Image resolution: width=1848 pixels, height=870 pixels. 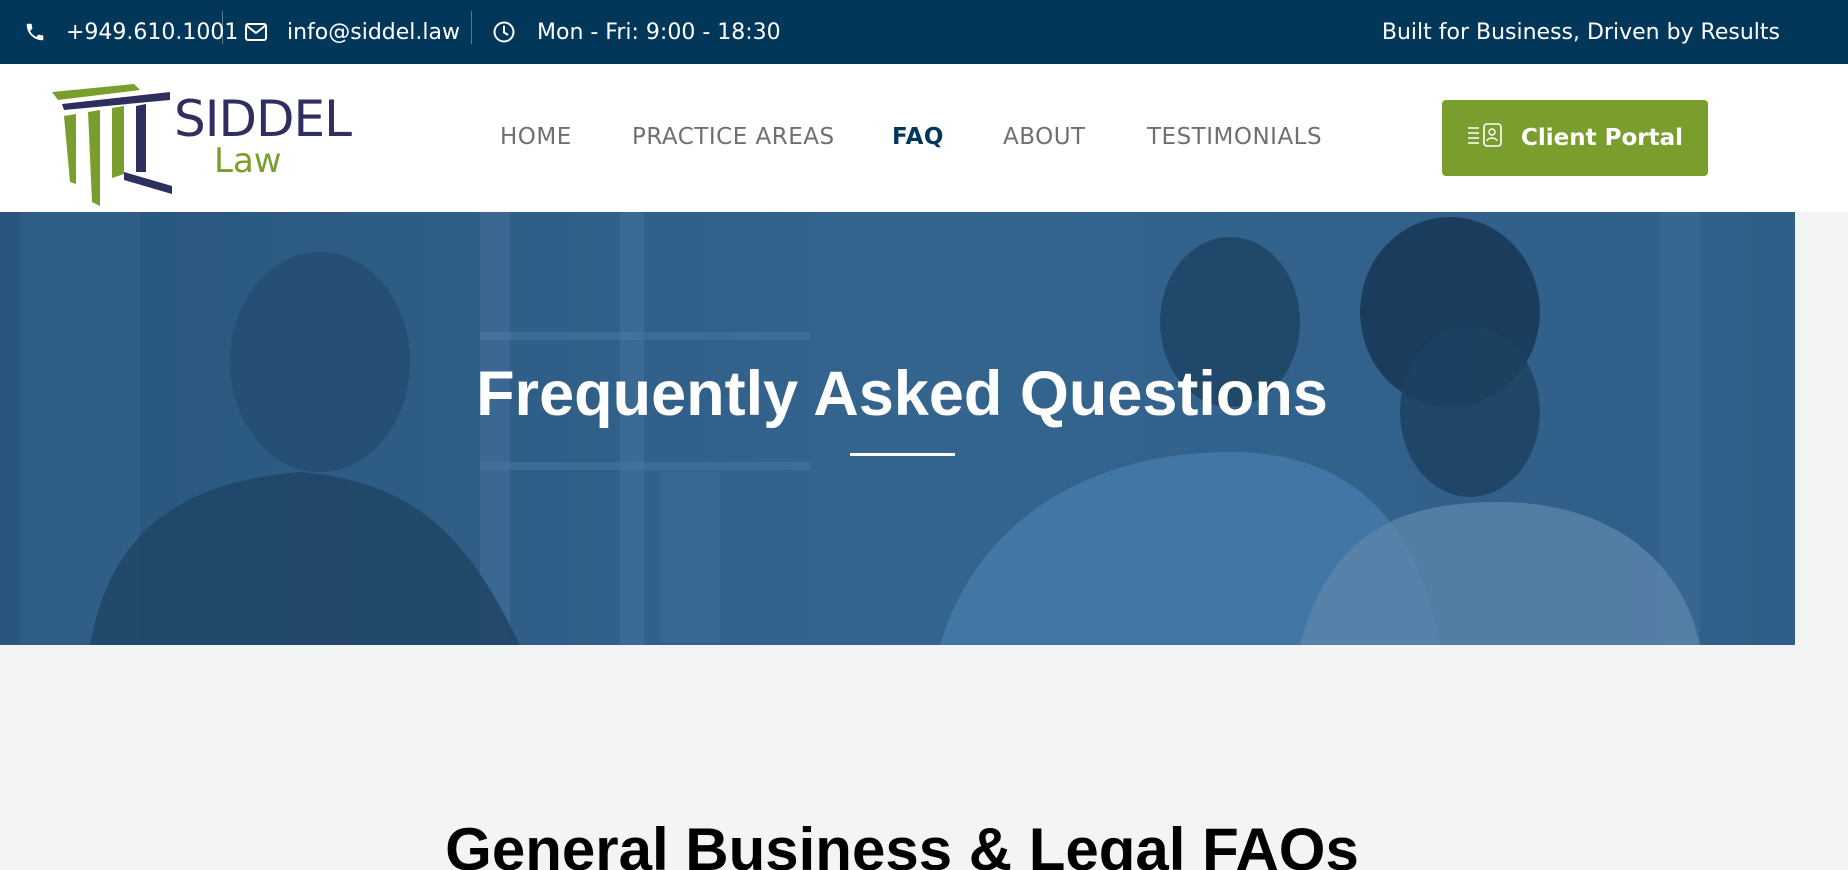 What do you see at coordinates (902, 843) in the screenshot?
I see `section-heading: General Business & Legal FAQs` at bounding box center [902, 843].